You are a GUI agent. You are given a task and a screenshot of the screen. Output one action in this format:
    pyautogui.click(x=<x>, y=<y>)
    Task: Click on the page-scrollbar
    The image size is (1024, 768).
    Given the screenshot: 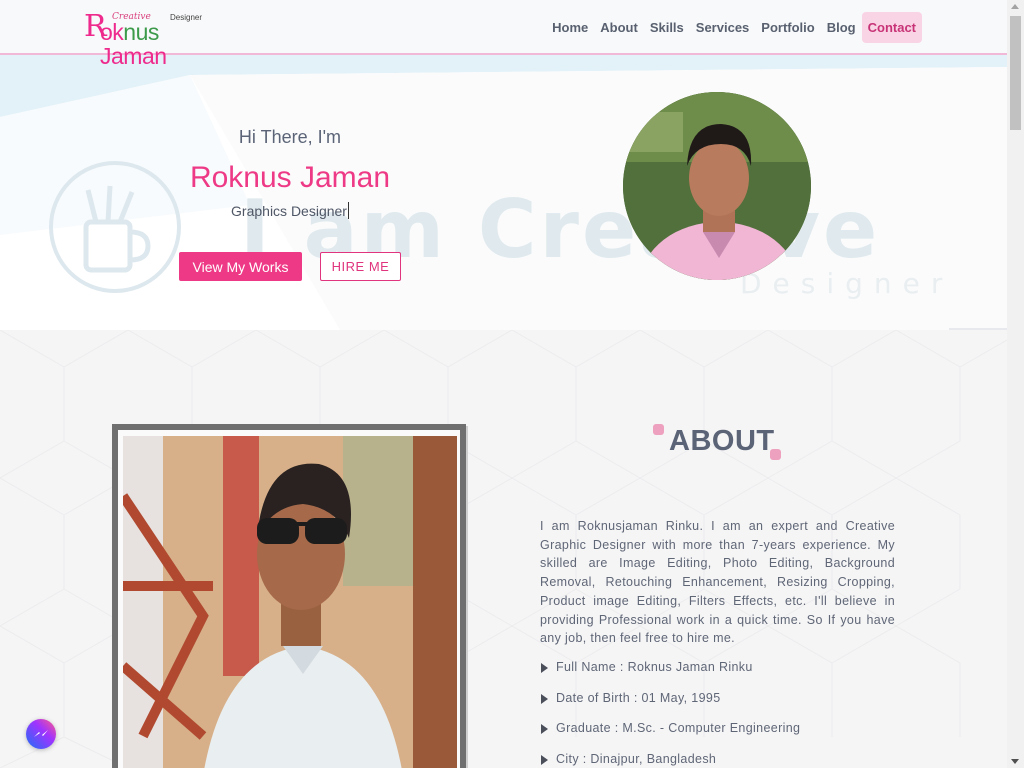 What is the action you would take?
    pyautogui.click(x=1015, y=384)
    